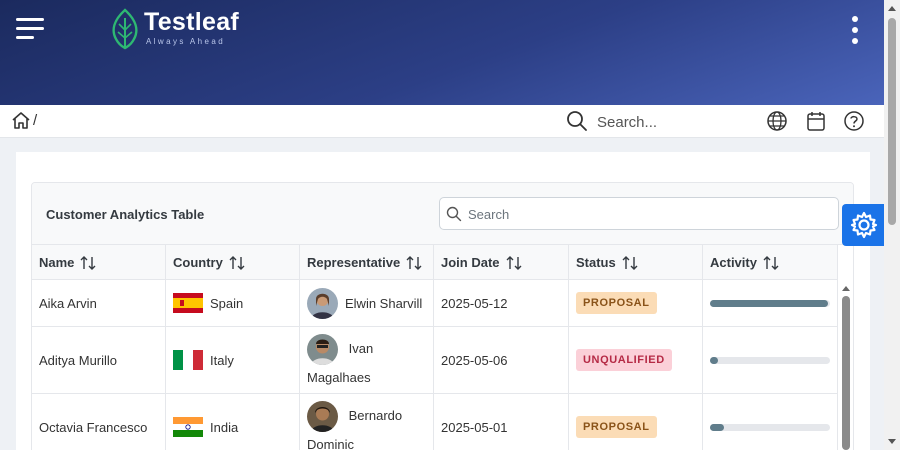 The width and height of the screenshot is (900, 450). Describe the element at coordinates (125, 214) in the screenshot. I see `table-title: Customer Analytics Table` at that location.